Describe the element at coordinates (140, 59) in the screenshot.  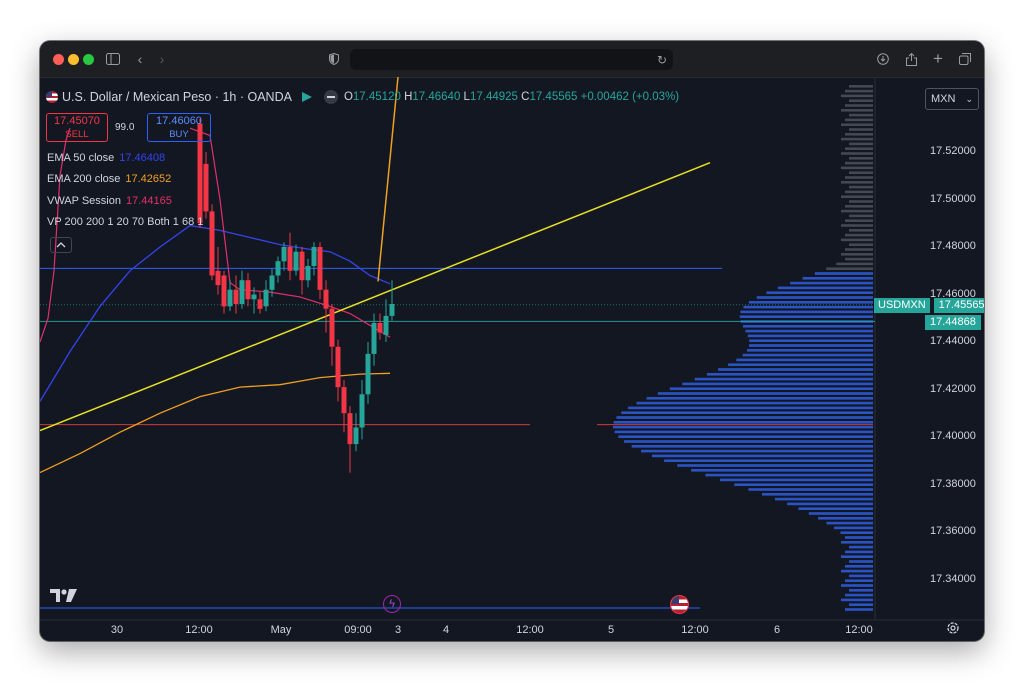
I see `back-icon: ‹` at that location.